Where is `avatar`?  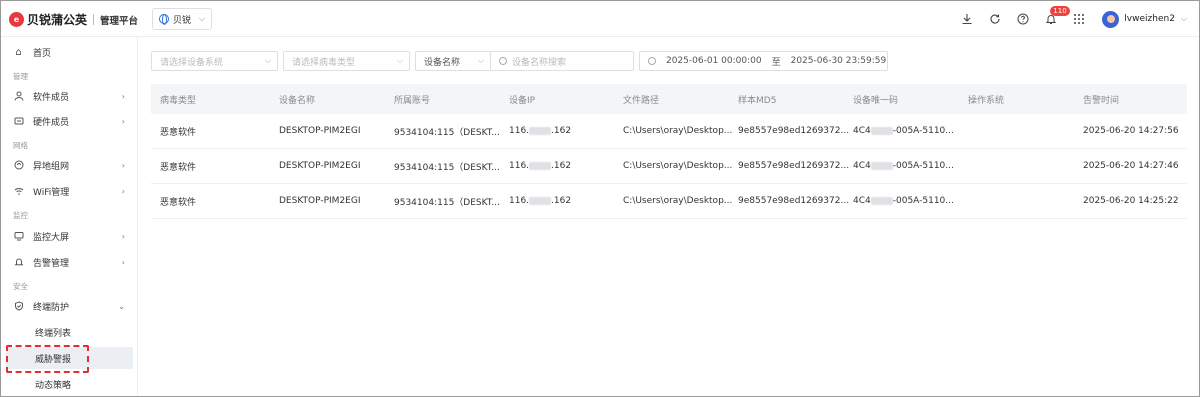
avatar is located at coordinates (1111, 19).